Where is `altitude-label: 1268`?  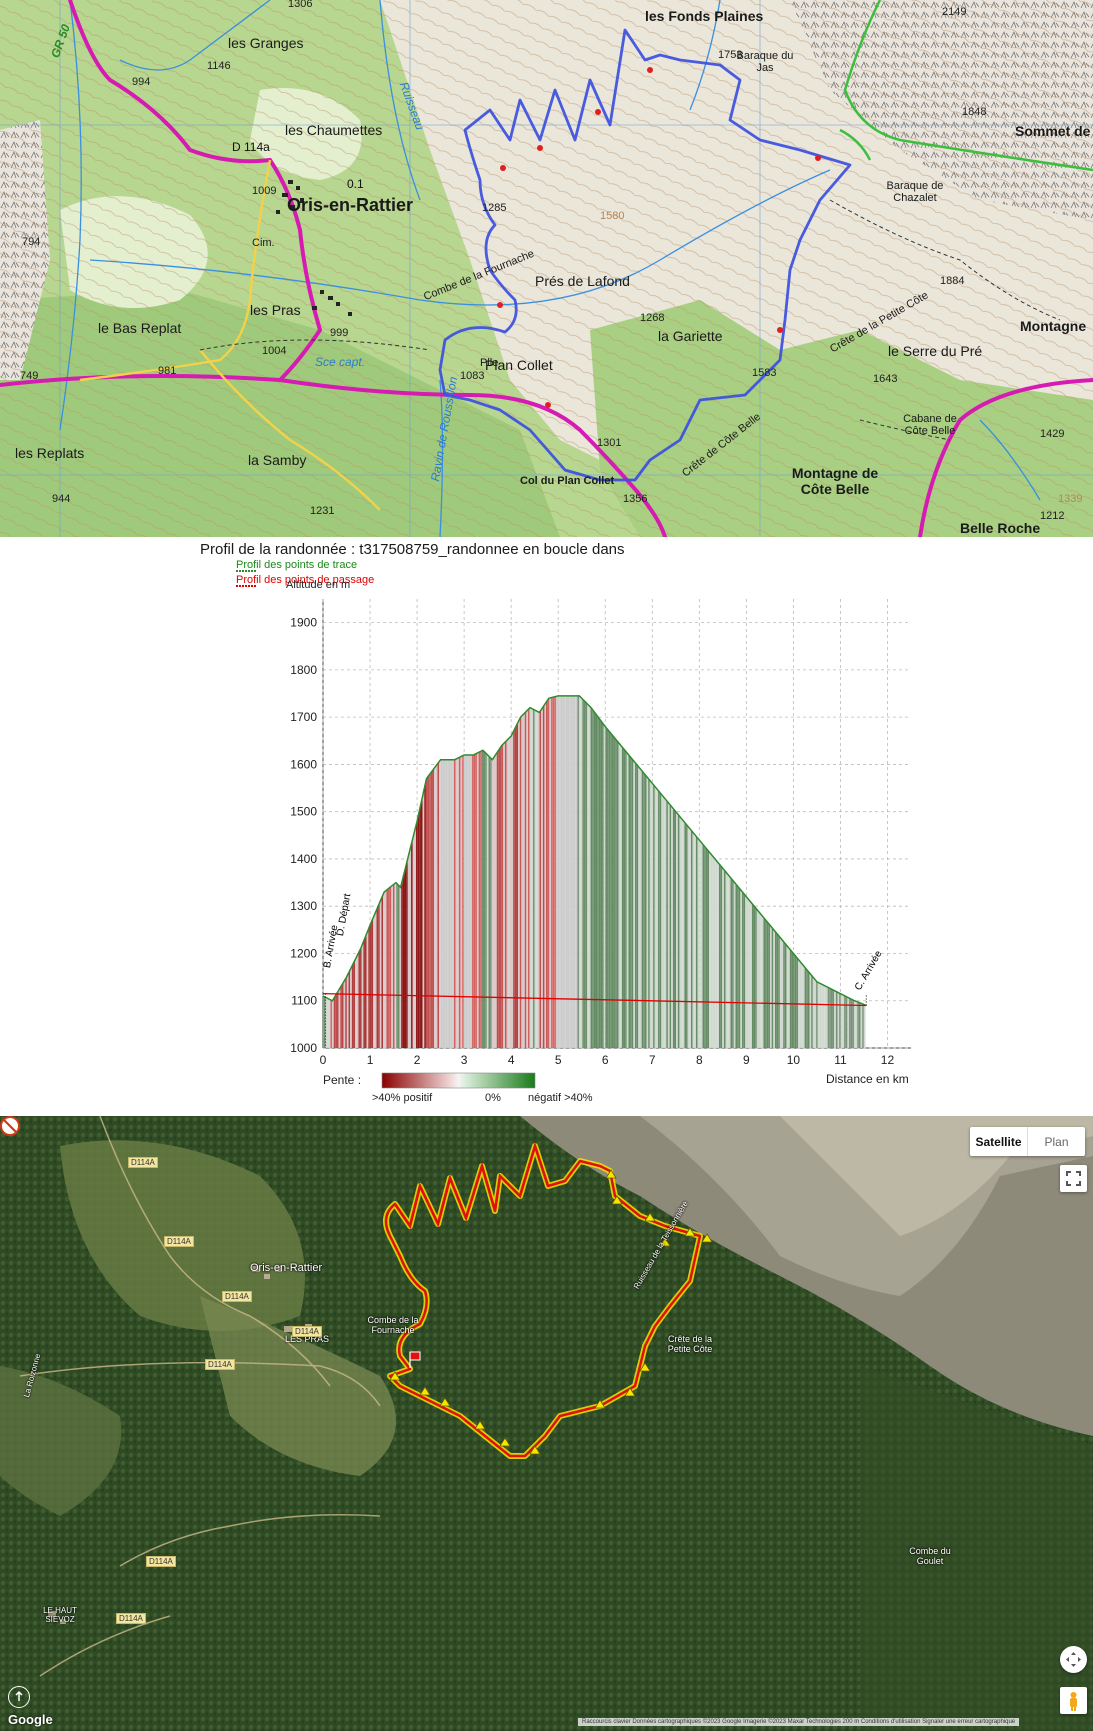
altitude-label: 1268 is located at coordinates (652, 318).